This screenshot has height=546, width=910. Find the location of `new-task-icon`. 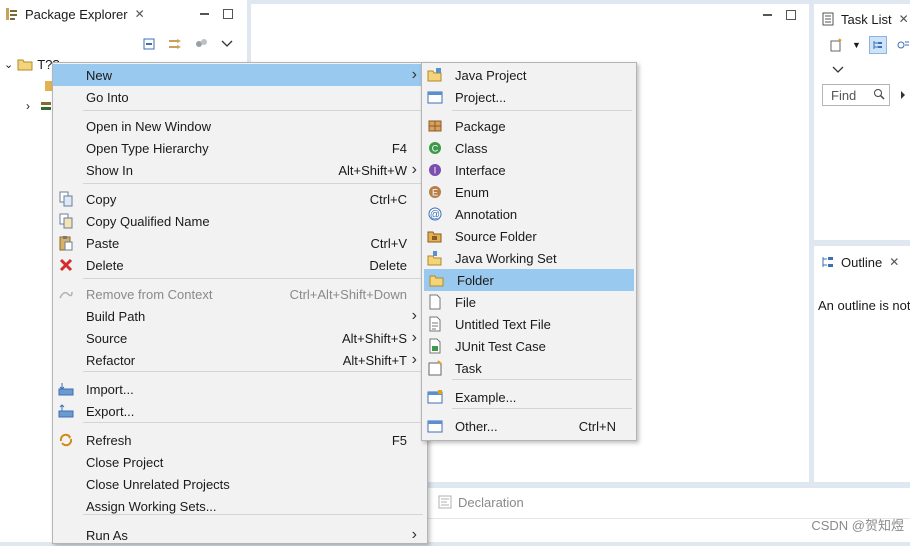

new-task-icon is located at coordinates (836, 45).